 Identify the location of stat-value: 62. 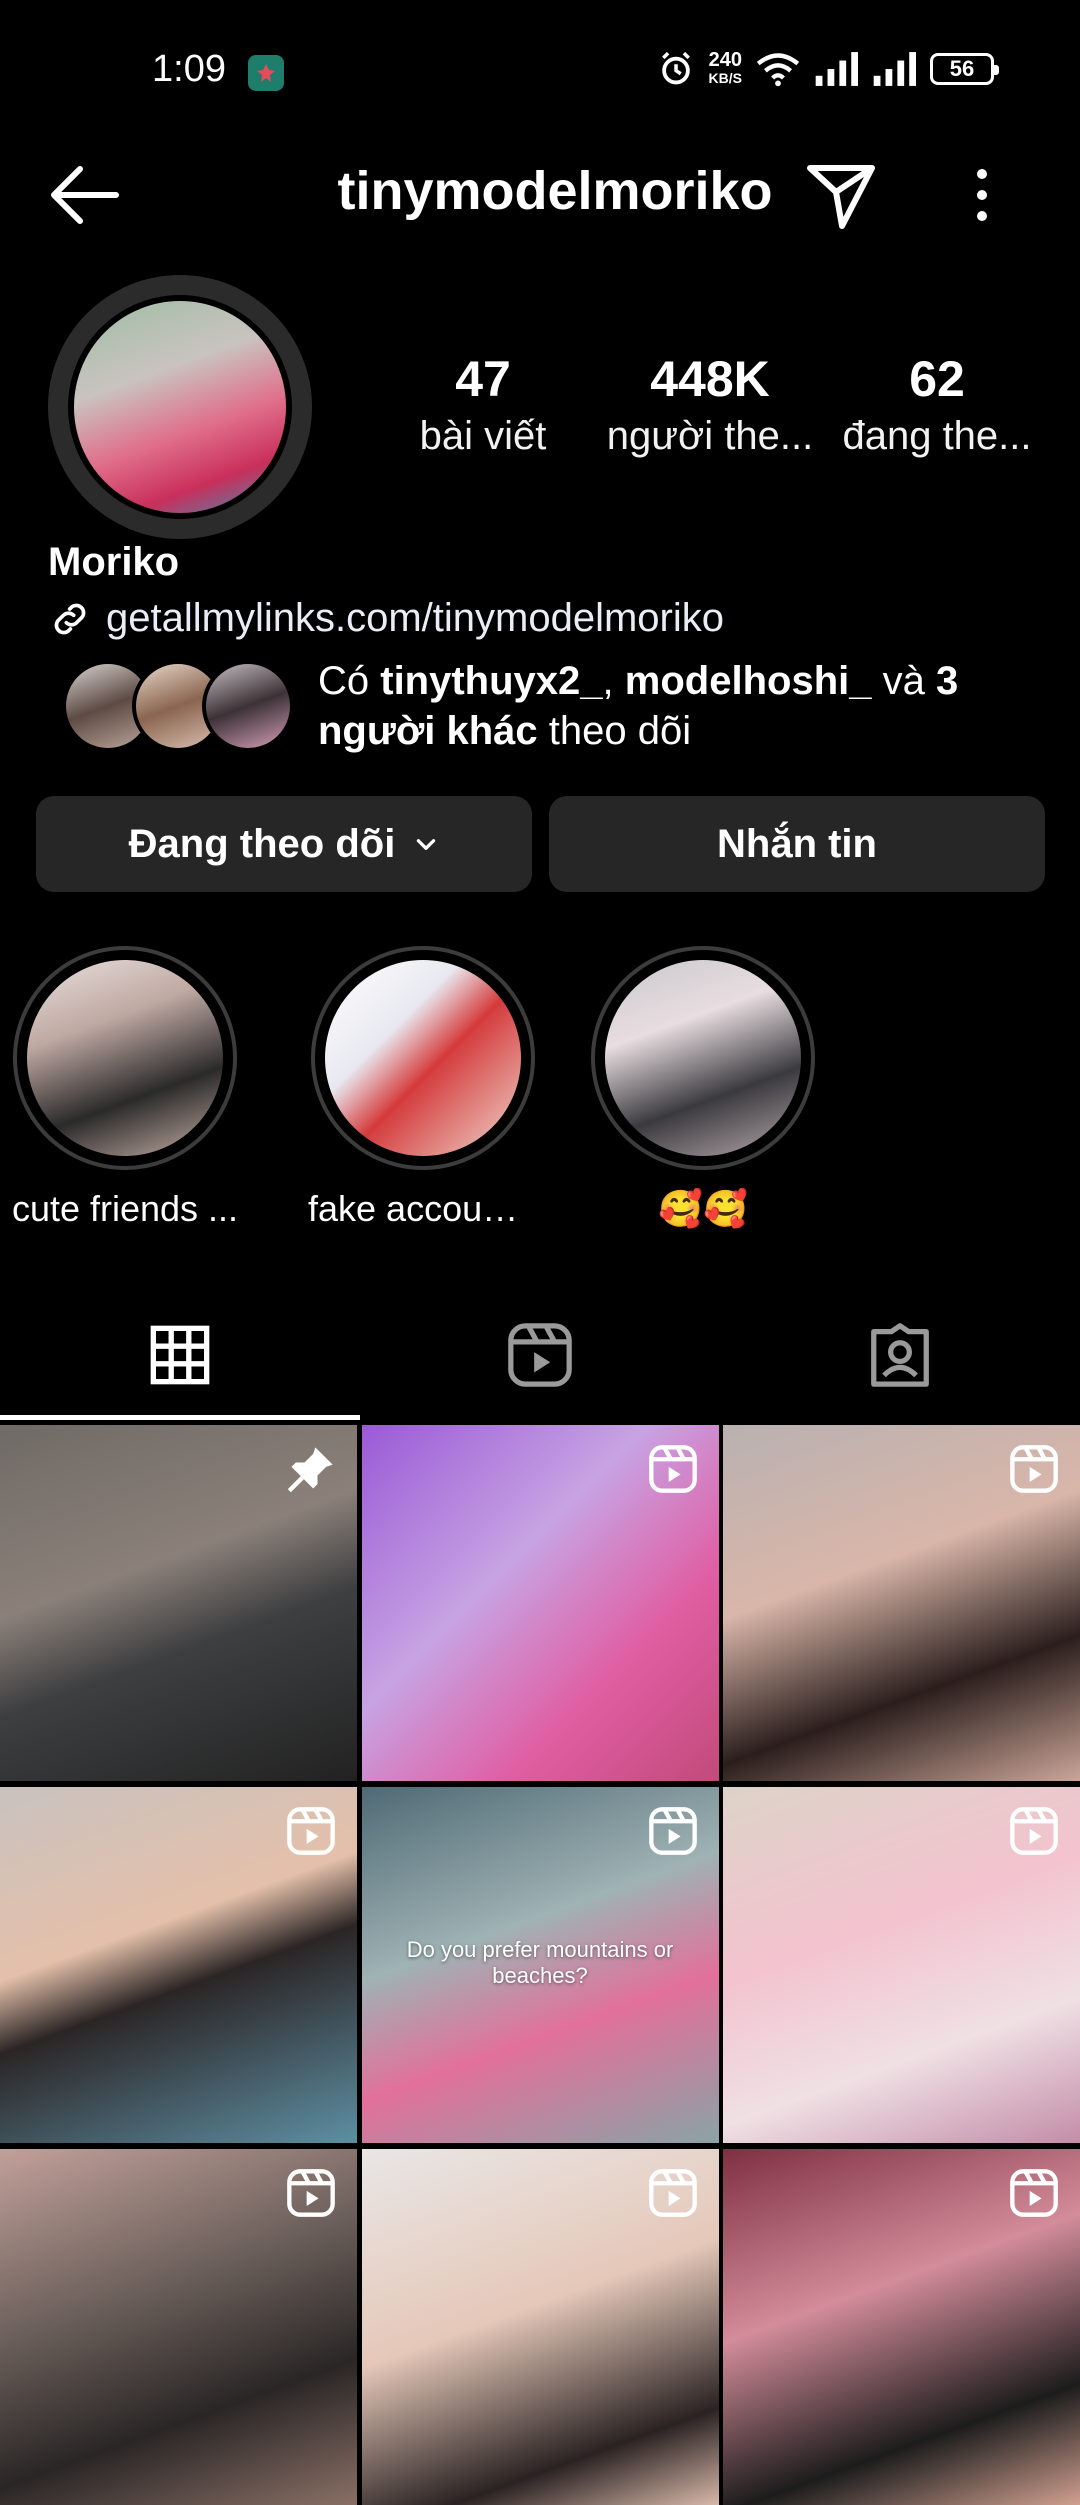
(937, 379).